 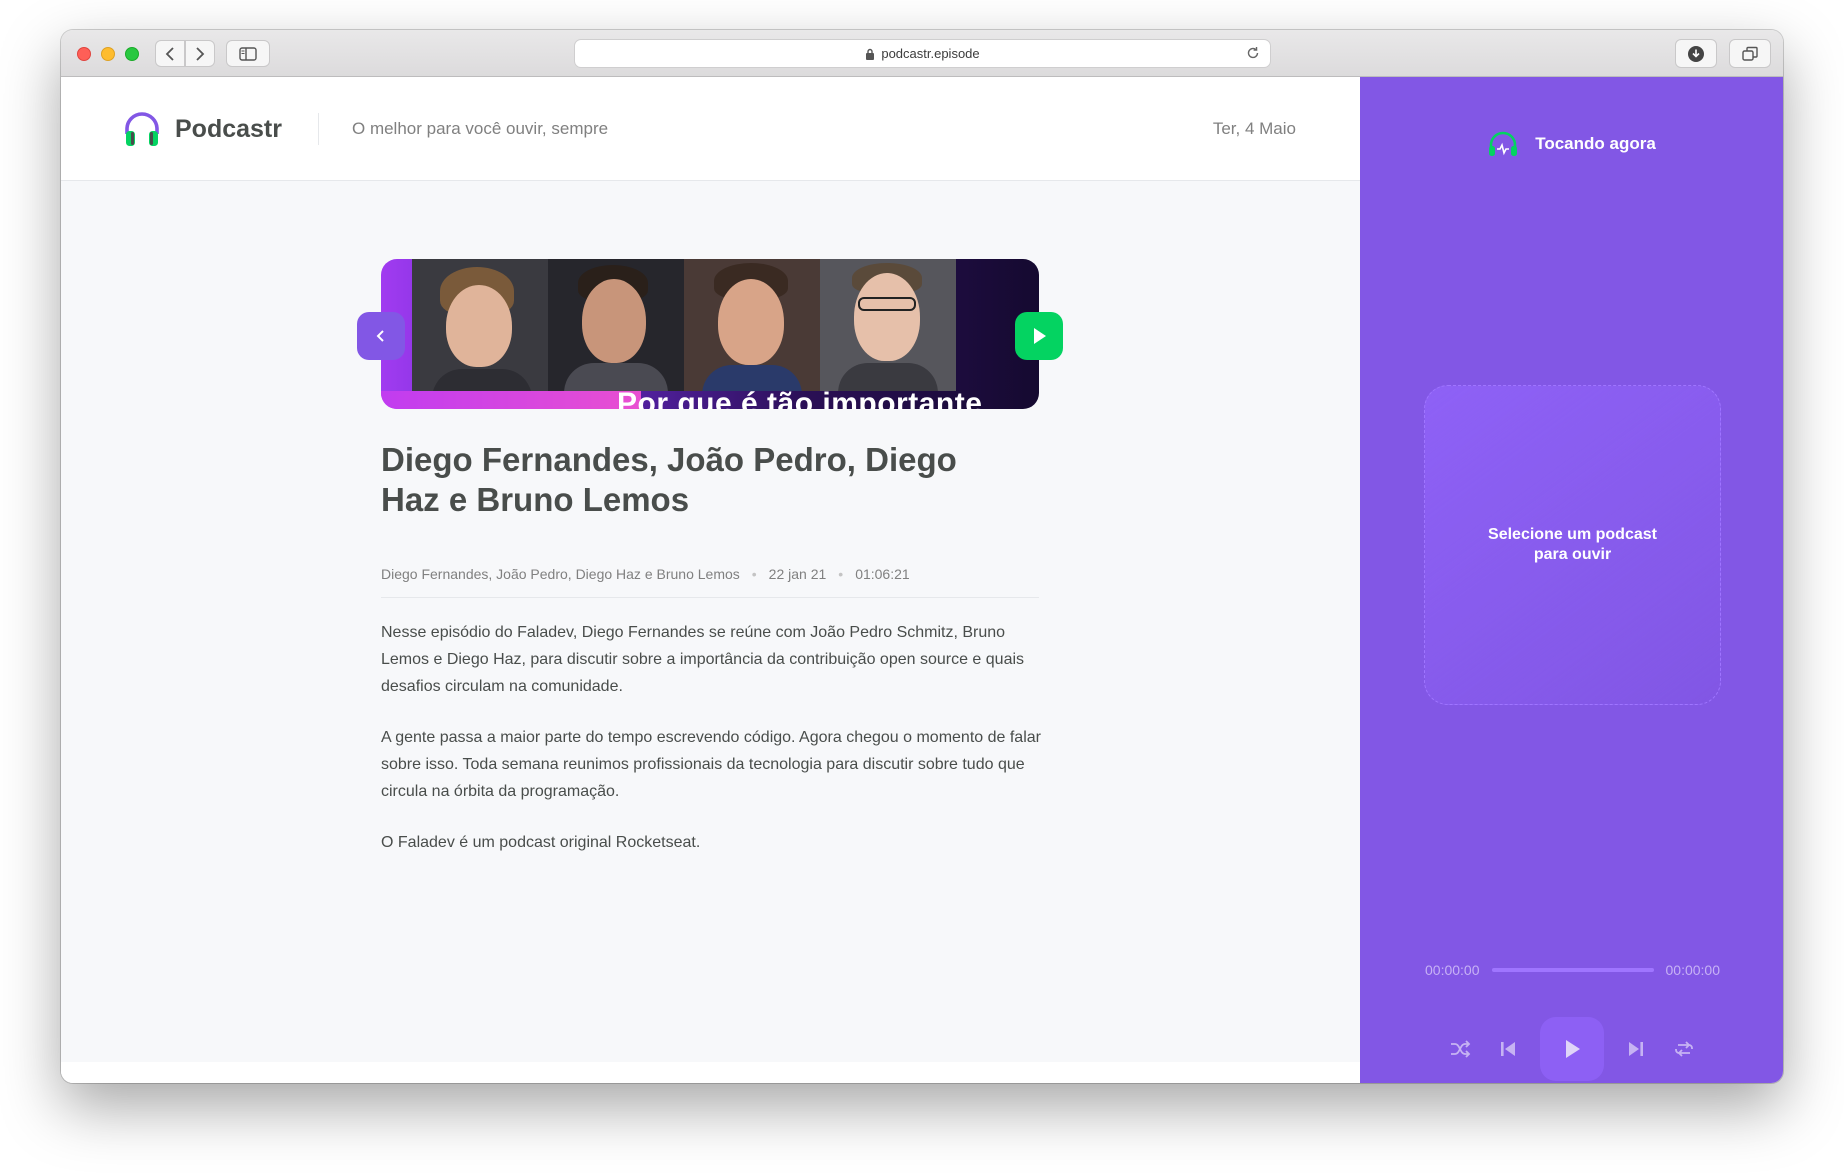 I want to click on sidebar-toggle-button, so click(x=248, y=53).